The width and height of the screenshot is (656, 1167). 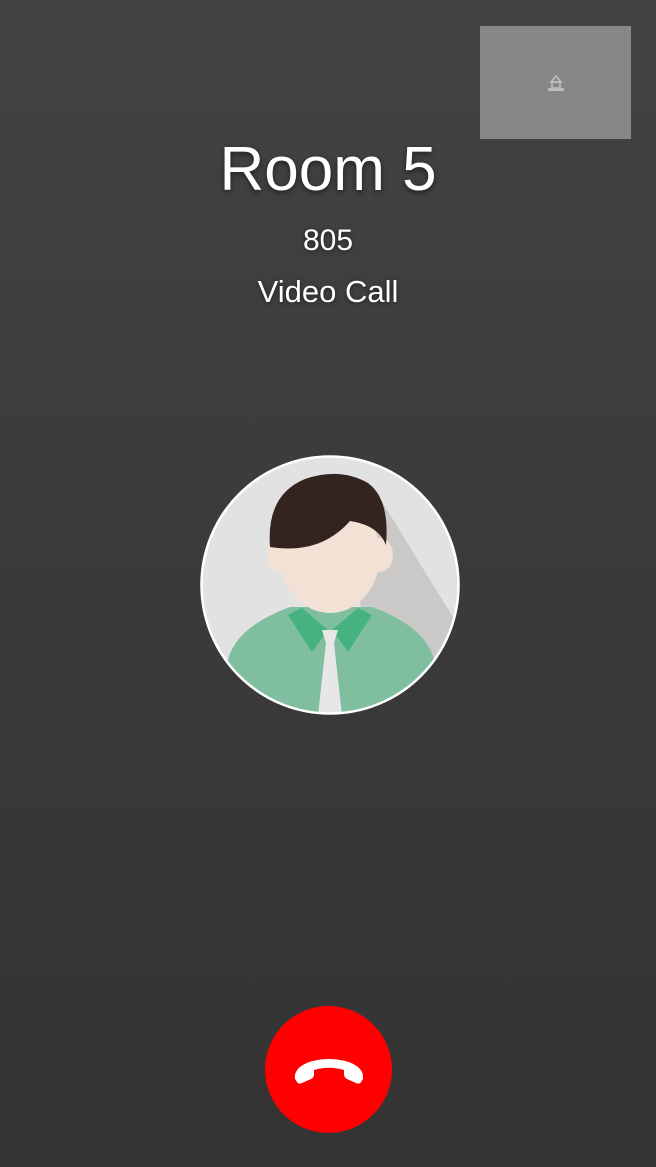 I want to click on caller-avatar, so click(x=330, y=585).